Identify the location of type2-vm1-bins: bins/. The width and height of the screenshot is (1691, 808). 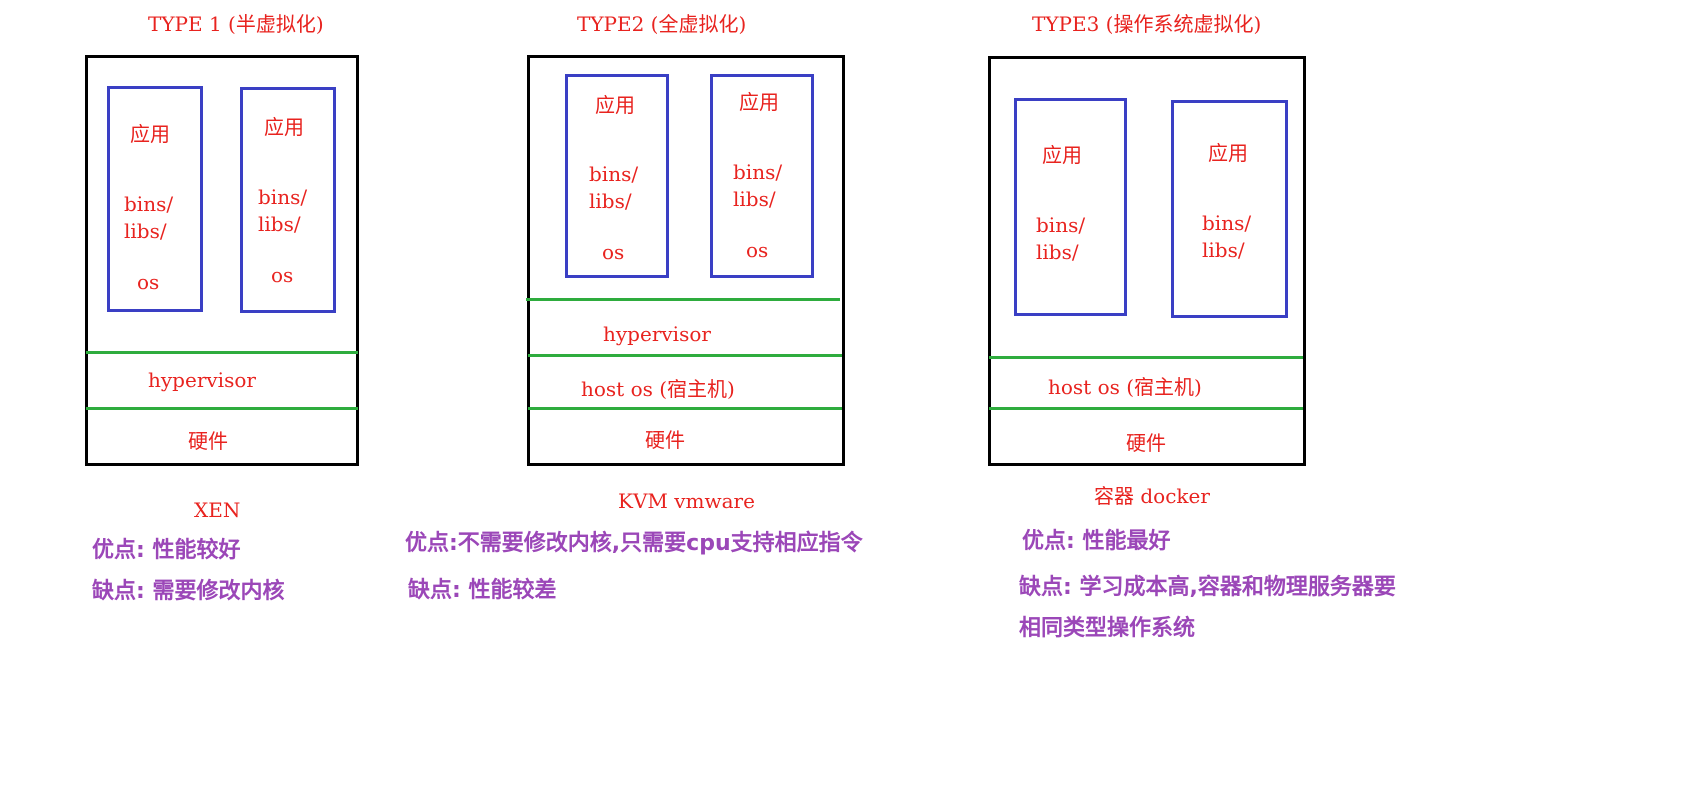
(614, 174).